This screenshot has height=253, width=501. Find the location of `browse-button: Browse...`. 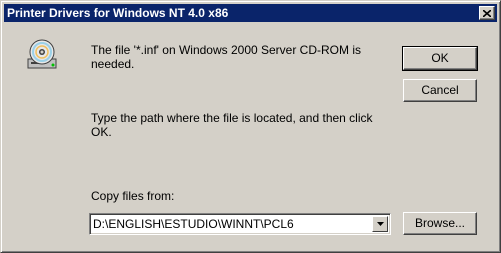

browse-button: Browse... is located at coordinates (440, 223).